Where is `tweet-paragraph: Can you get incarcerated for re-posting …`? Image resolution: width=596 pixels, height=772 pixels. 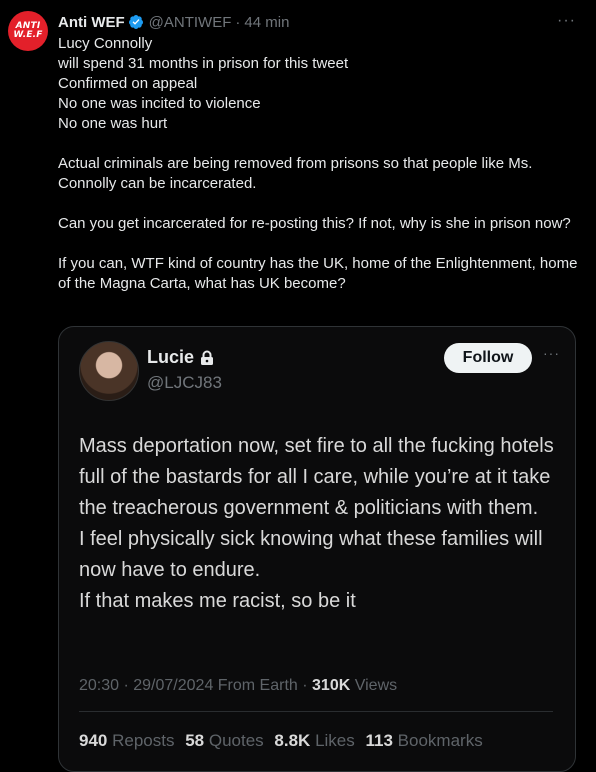 tweet-paragraph: Can you get incarcerated for re-posting … is located at coordinates (314, 223).